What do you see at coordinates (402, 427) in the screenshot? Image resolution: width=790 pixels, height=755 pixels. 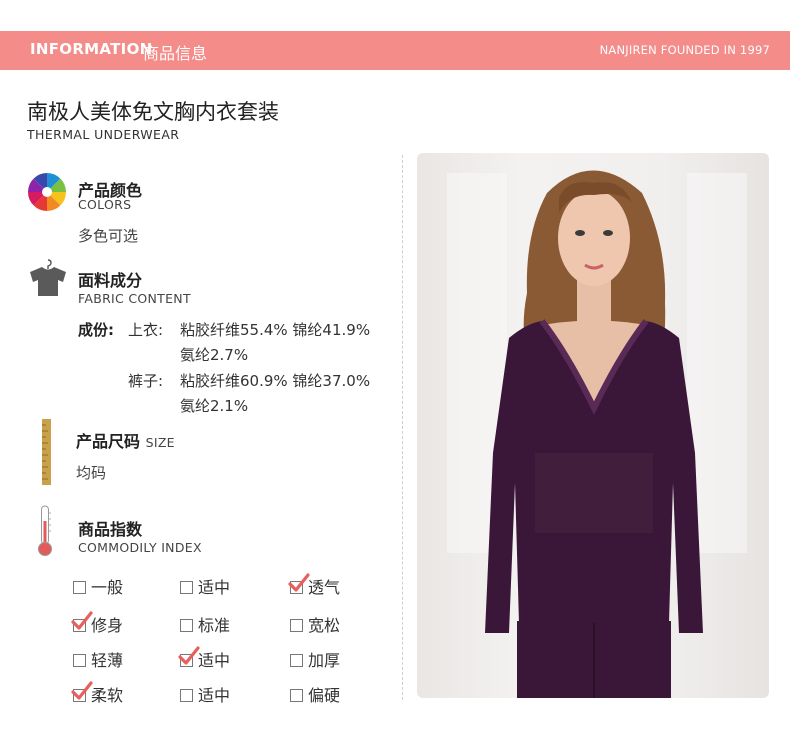 I see `section-divider` at bounding box center [402, 427].